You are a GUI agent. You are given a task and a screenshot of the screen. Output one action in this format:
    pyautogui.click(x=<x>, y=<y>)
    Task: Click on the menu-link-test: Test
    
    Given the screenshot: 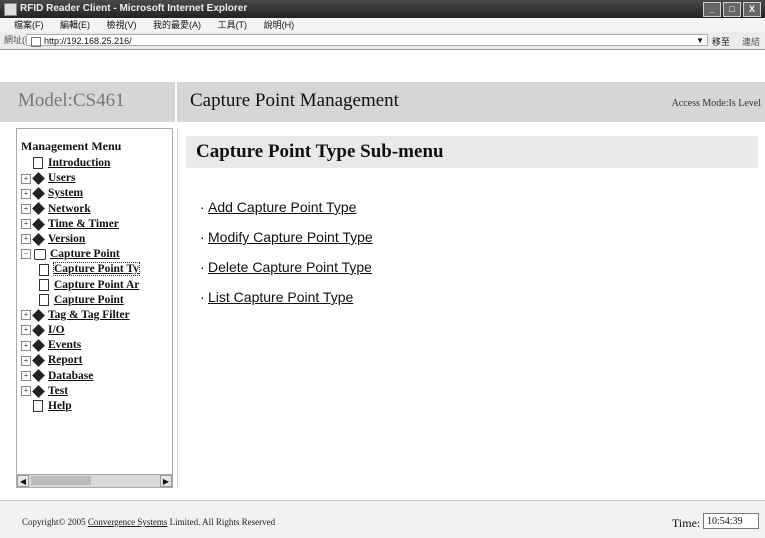 What is the action you would take?
    pyautogui.click(x=58, y=391)
    